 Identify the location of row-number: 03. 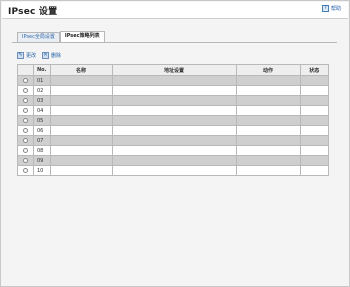
(42, 100).